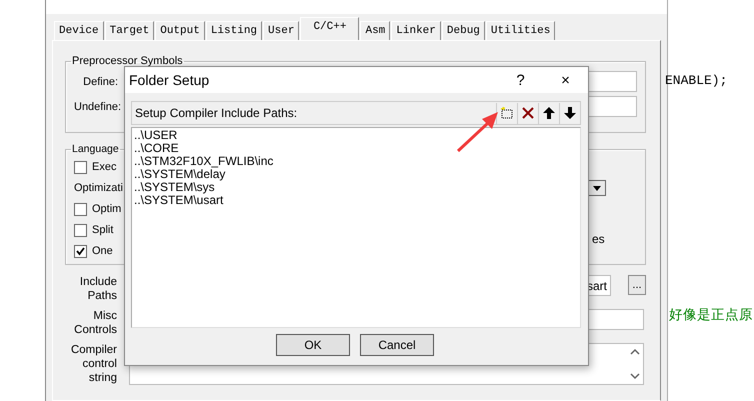 The image size is (754, 401). Describe the element at coordinates (711, 315) in the screenshot. I see `code-comment: 好像是正点原` at that location.